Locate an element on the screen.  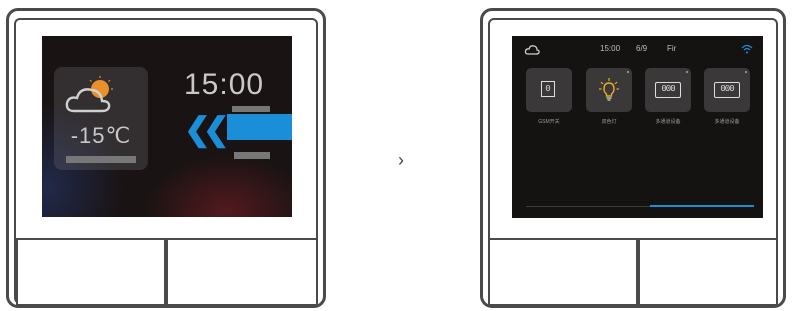
device-tile-label: 双色灯 is located at coordinates (609, 122).